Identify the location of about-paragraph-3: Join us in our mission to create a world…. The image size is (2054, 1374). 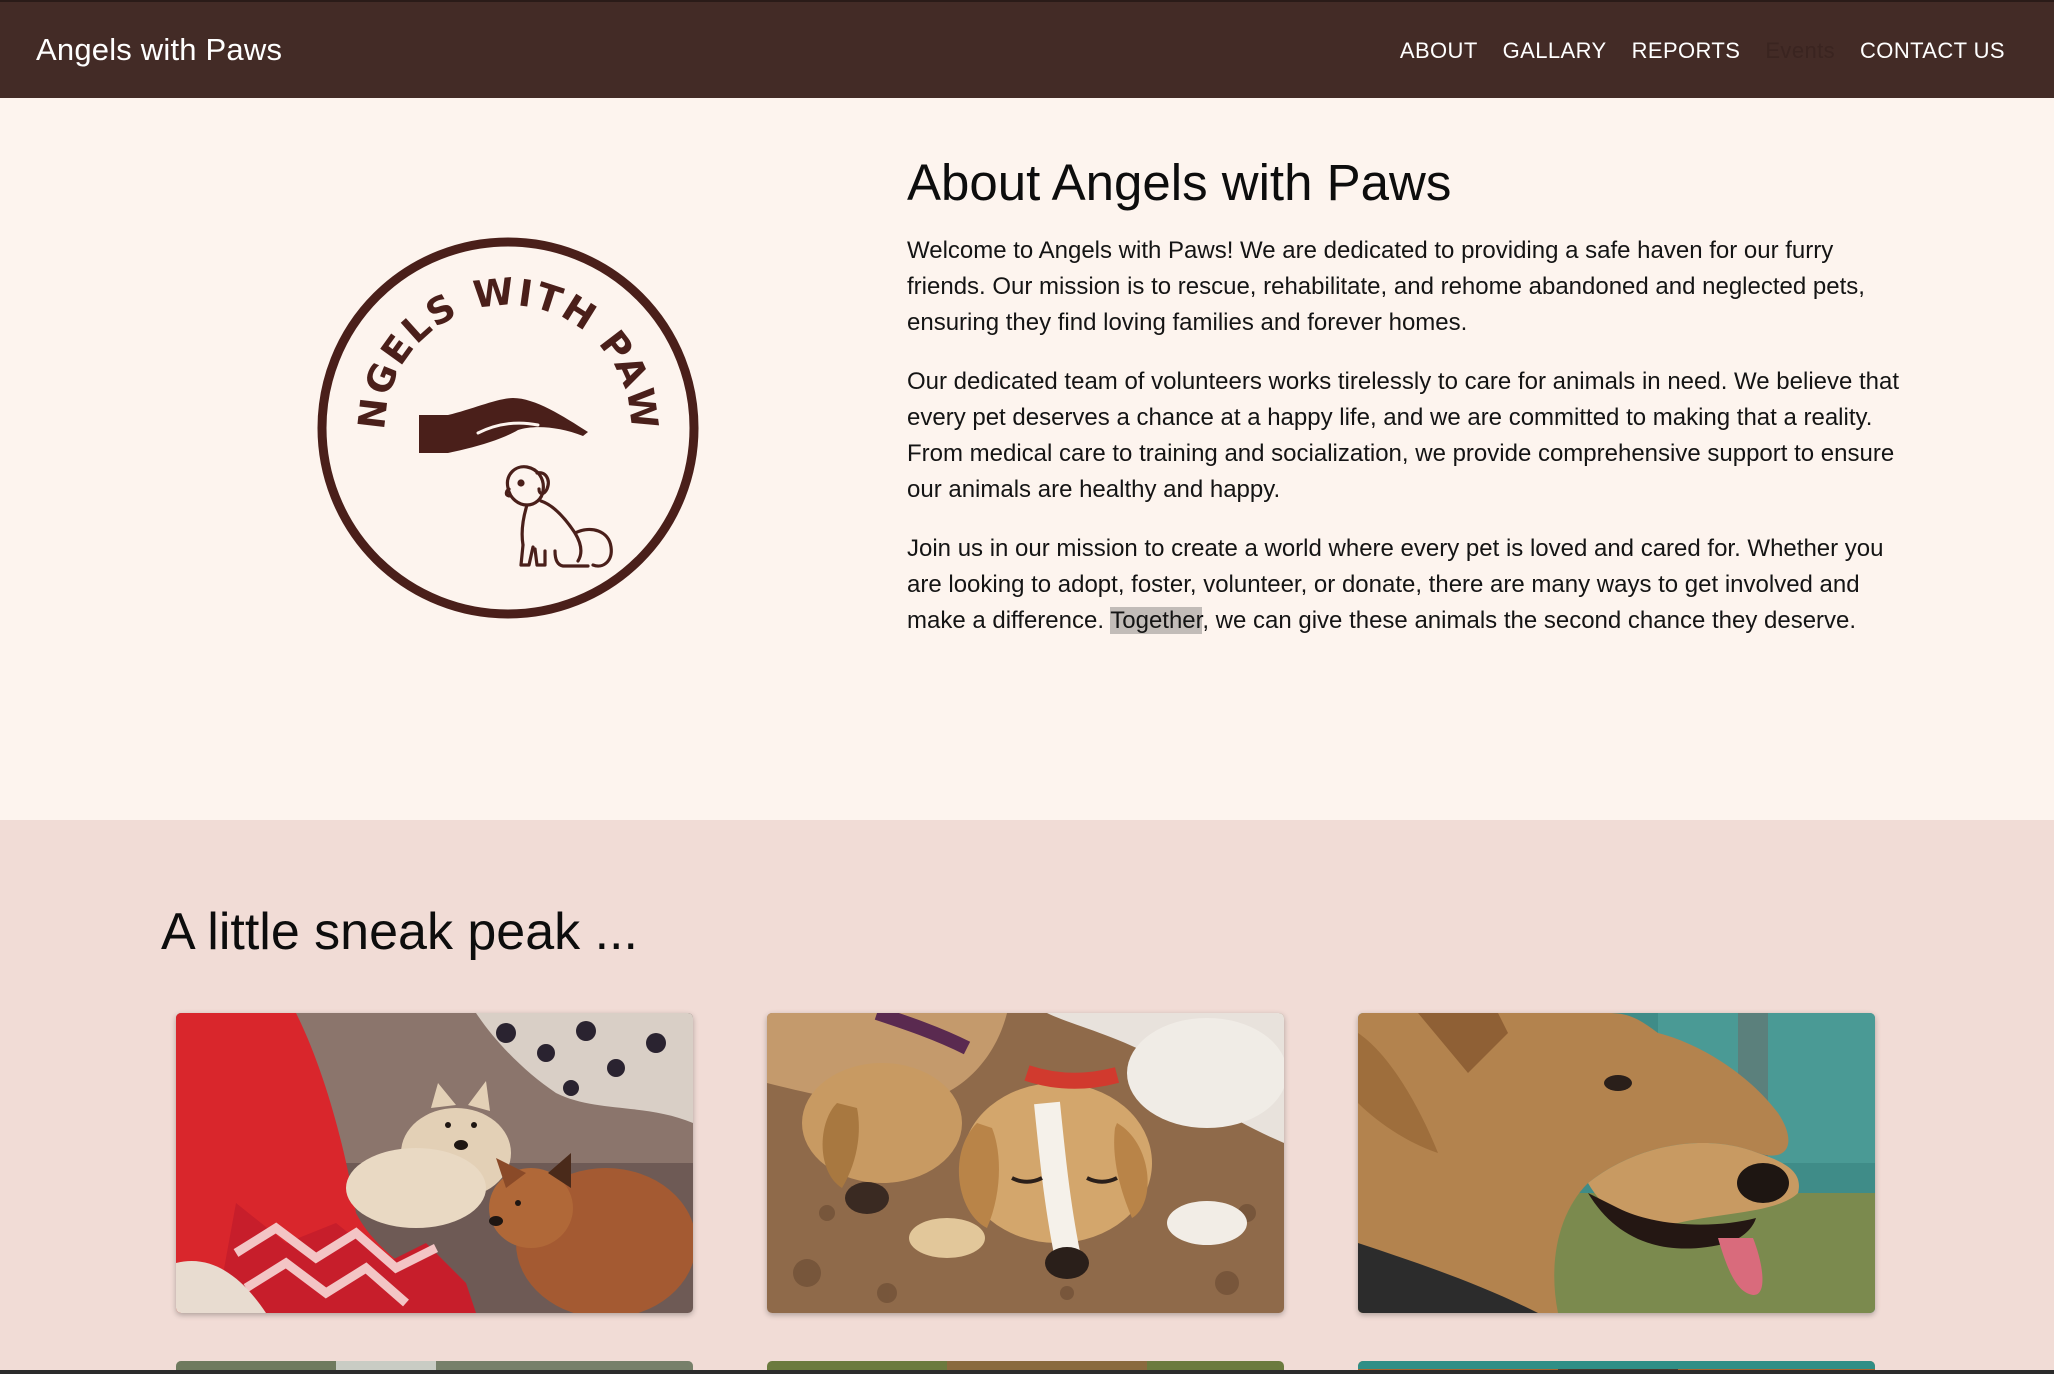
(1407, 585).